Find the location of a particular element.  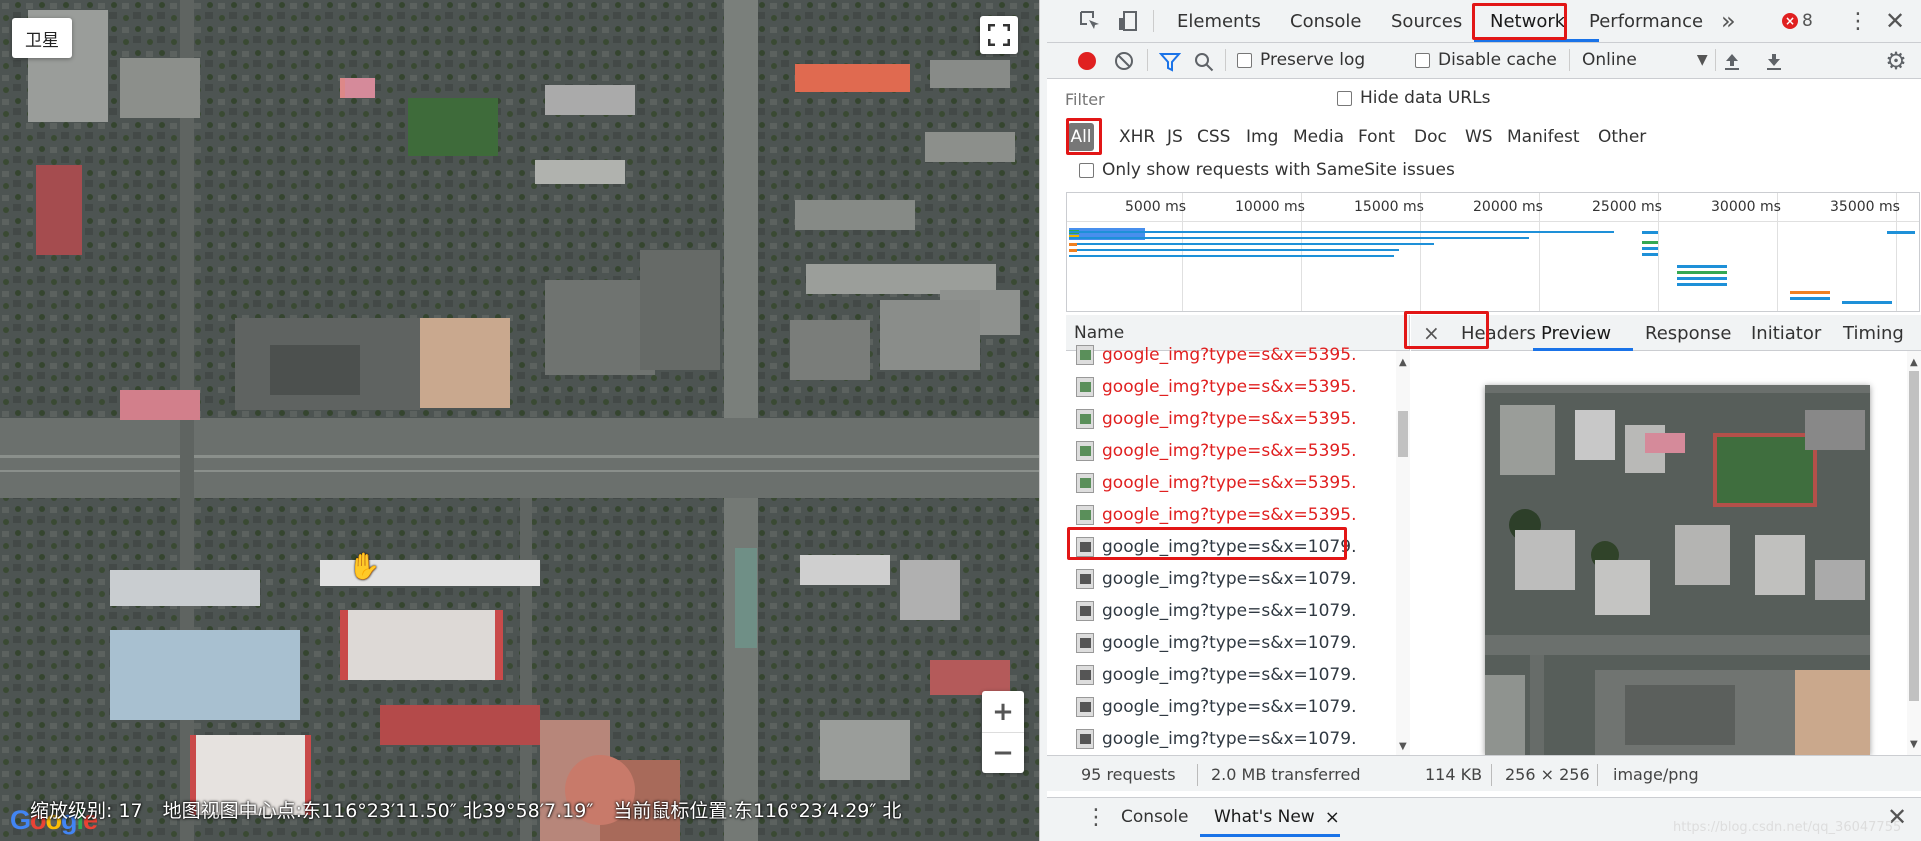

type-font: Font is located at coordinates (1376, 137).